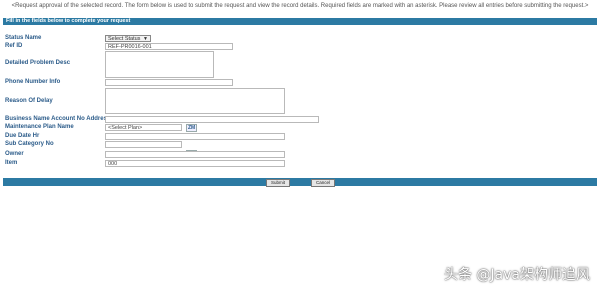 The image size is (600, 290). I want to click on submit-button: Submit, so click(278, 183).